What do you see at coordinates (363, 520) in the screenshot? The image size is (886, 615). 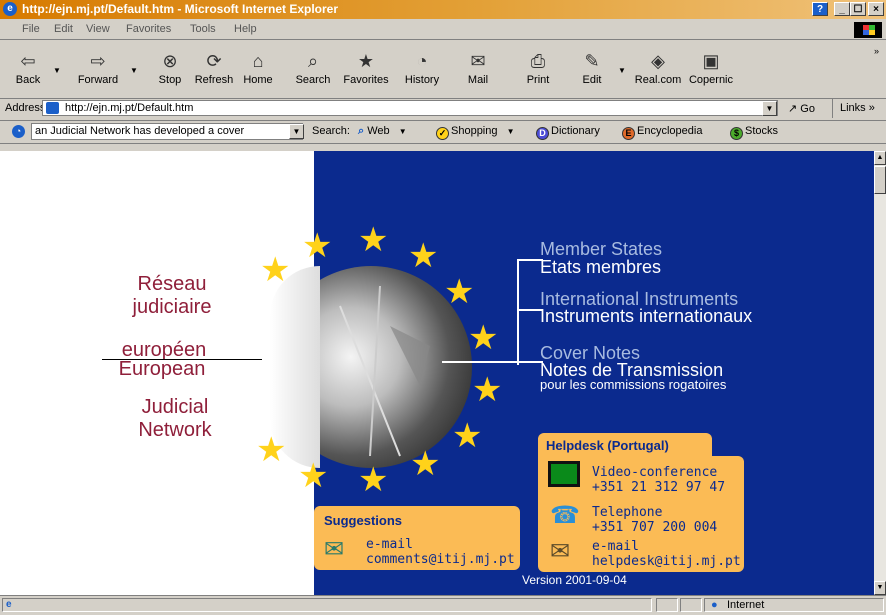 I see `suggestions-title: Suggestions` at bounding box center [363, 520].